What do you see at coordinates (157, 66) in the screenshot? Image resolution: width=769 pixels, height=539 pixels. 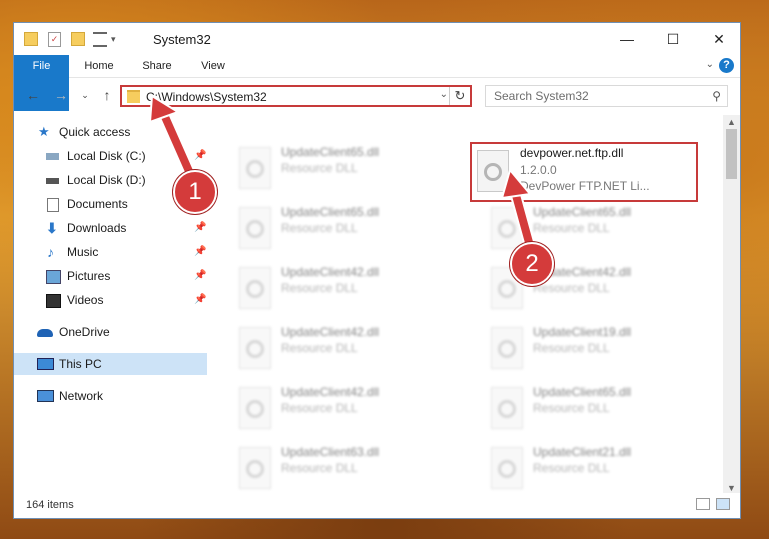 I see `tab-share: Share` at bounding box center [157, 66].